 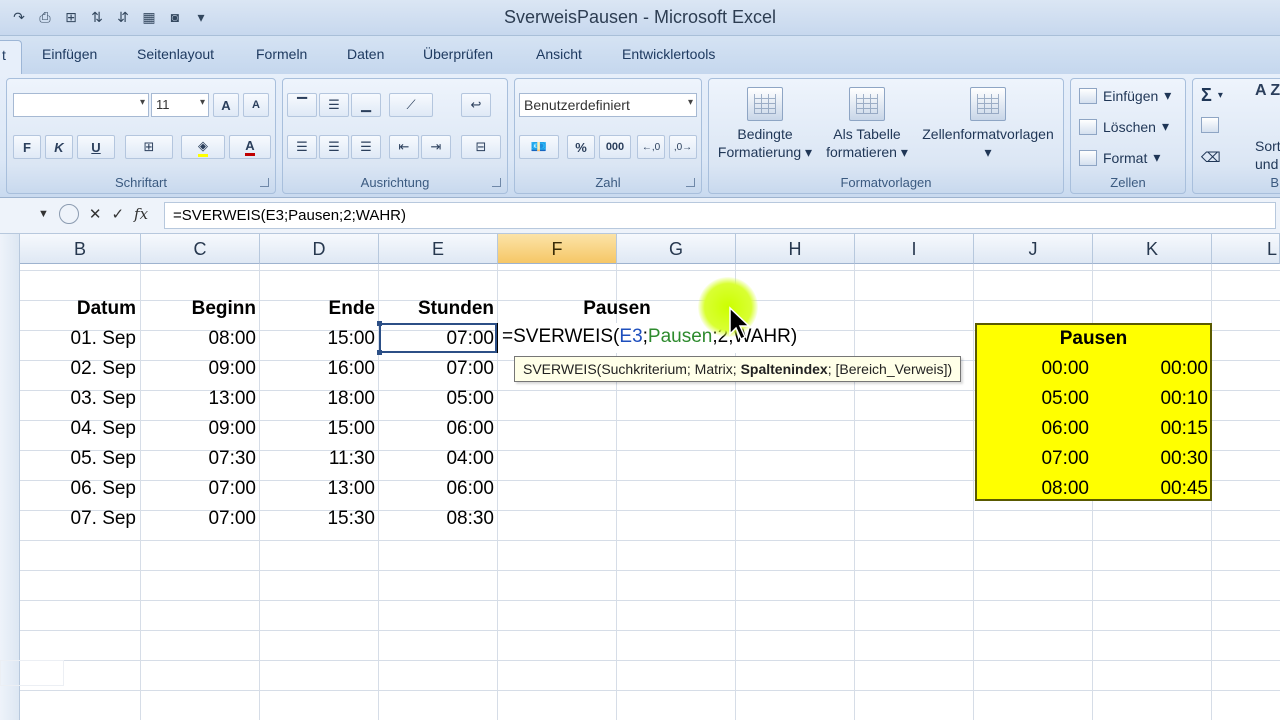 I want to click on cell-ende: 15:30, so click(x=317, y=519).